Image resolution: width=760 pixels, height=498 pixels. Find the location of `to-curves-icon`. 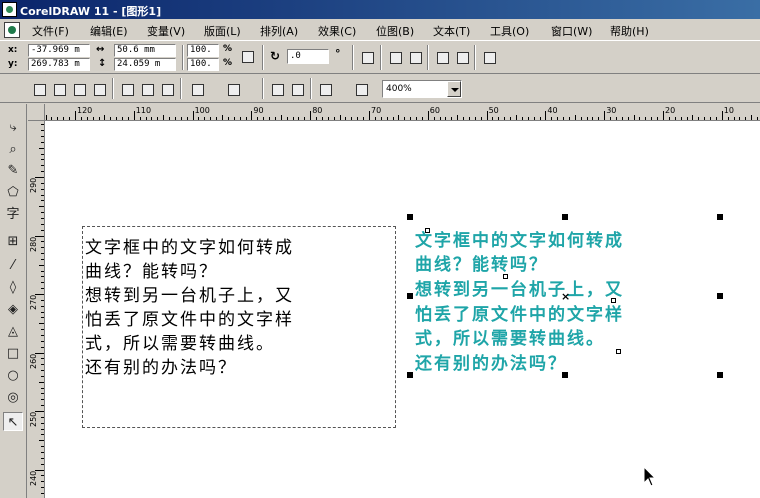

to-curves-icon is located at coordinates (489, 57).